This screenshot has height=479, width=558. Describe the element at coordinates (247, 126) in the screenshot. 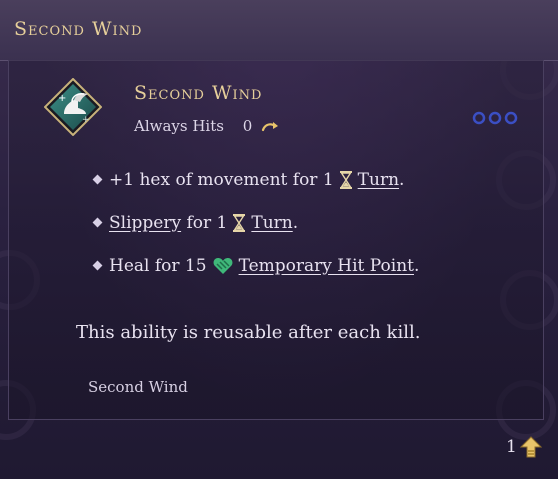

I see `cost-value: 0` at that location.